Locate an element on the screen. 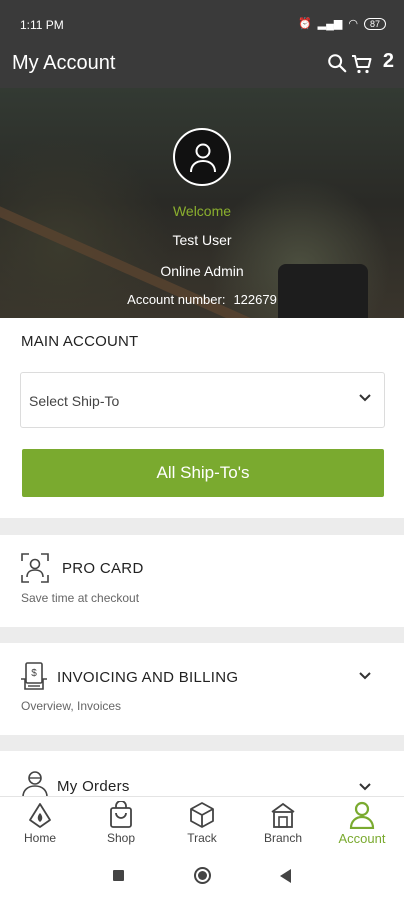 The image size is (404, 900). shop-icon is located at coordinates (121, 814).